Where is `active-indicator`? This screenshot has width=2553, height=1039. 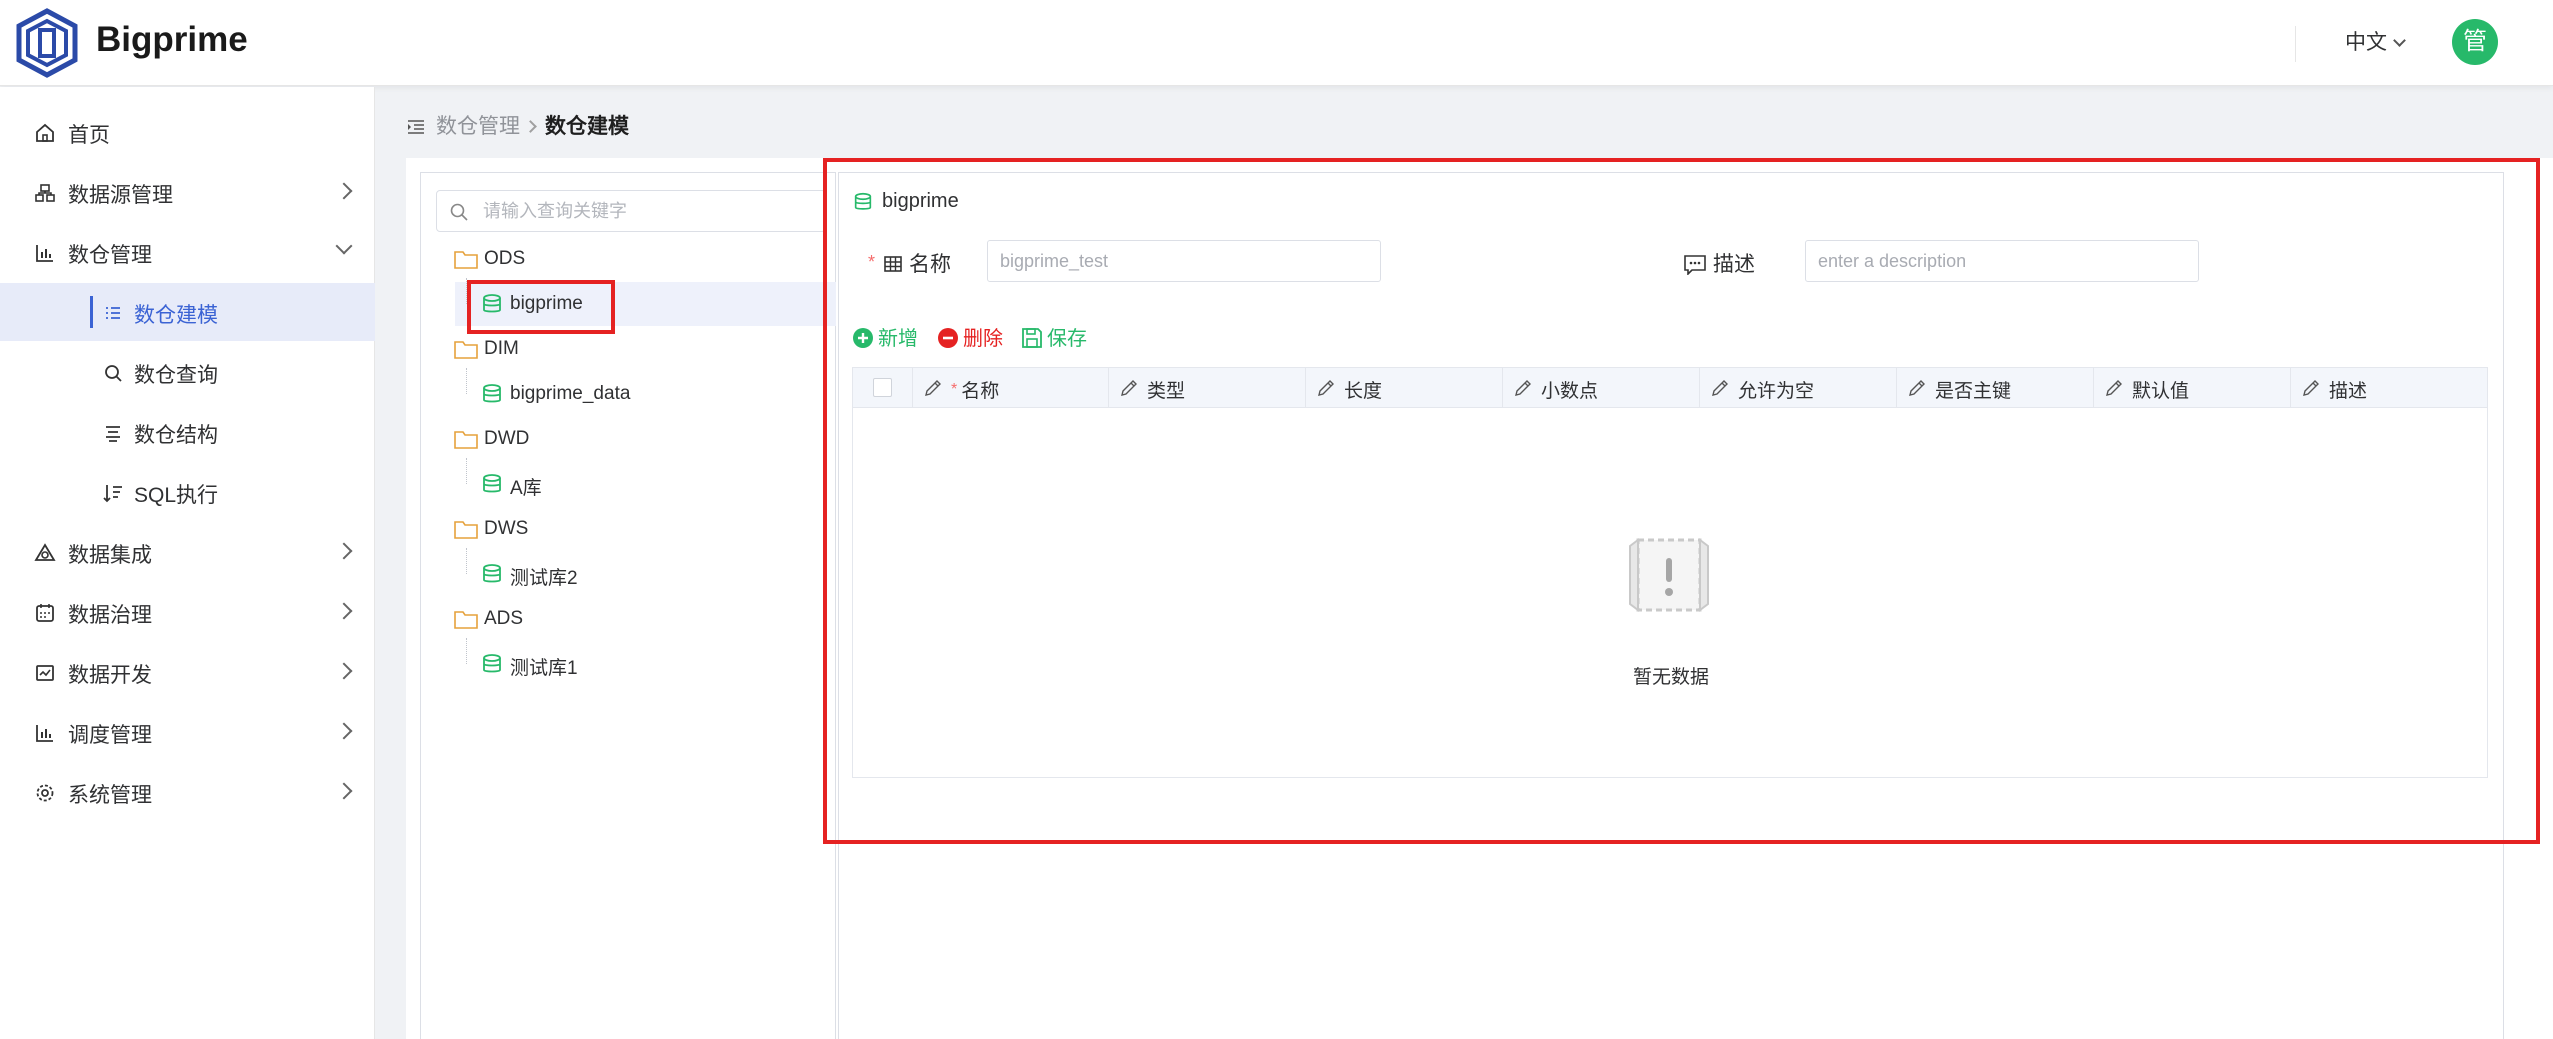
active-indicator is located at coordinates (91, 312).